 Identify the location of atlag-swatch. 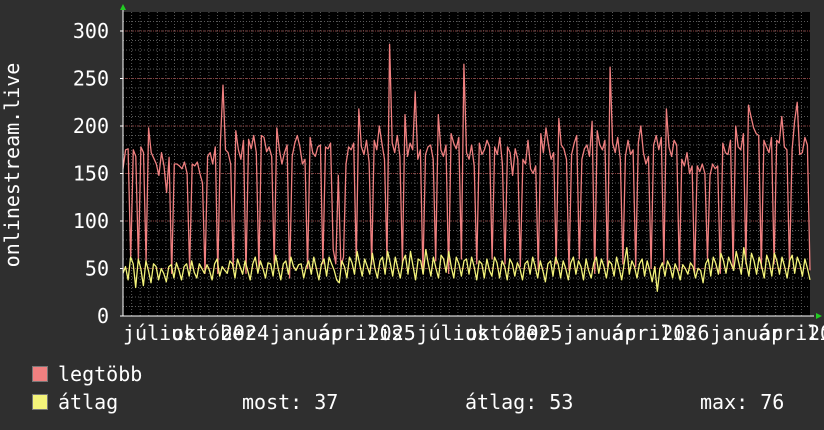
(40, 402).